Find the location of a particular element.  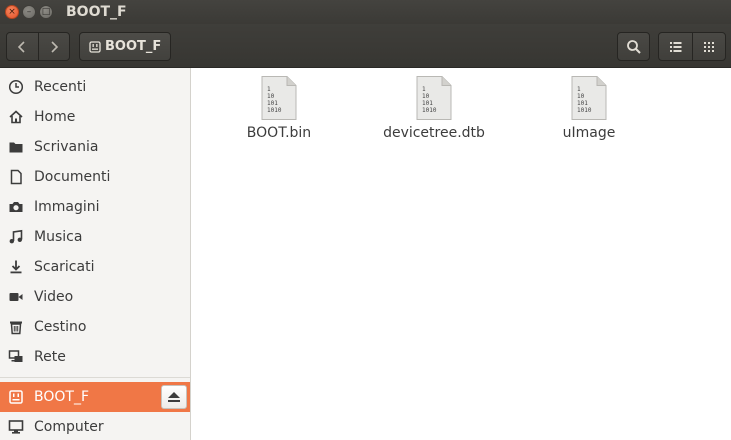

eject-icon is located at coordinates (174, 397).